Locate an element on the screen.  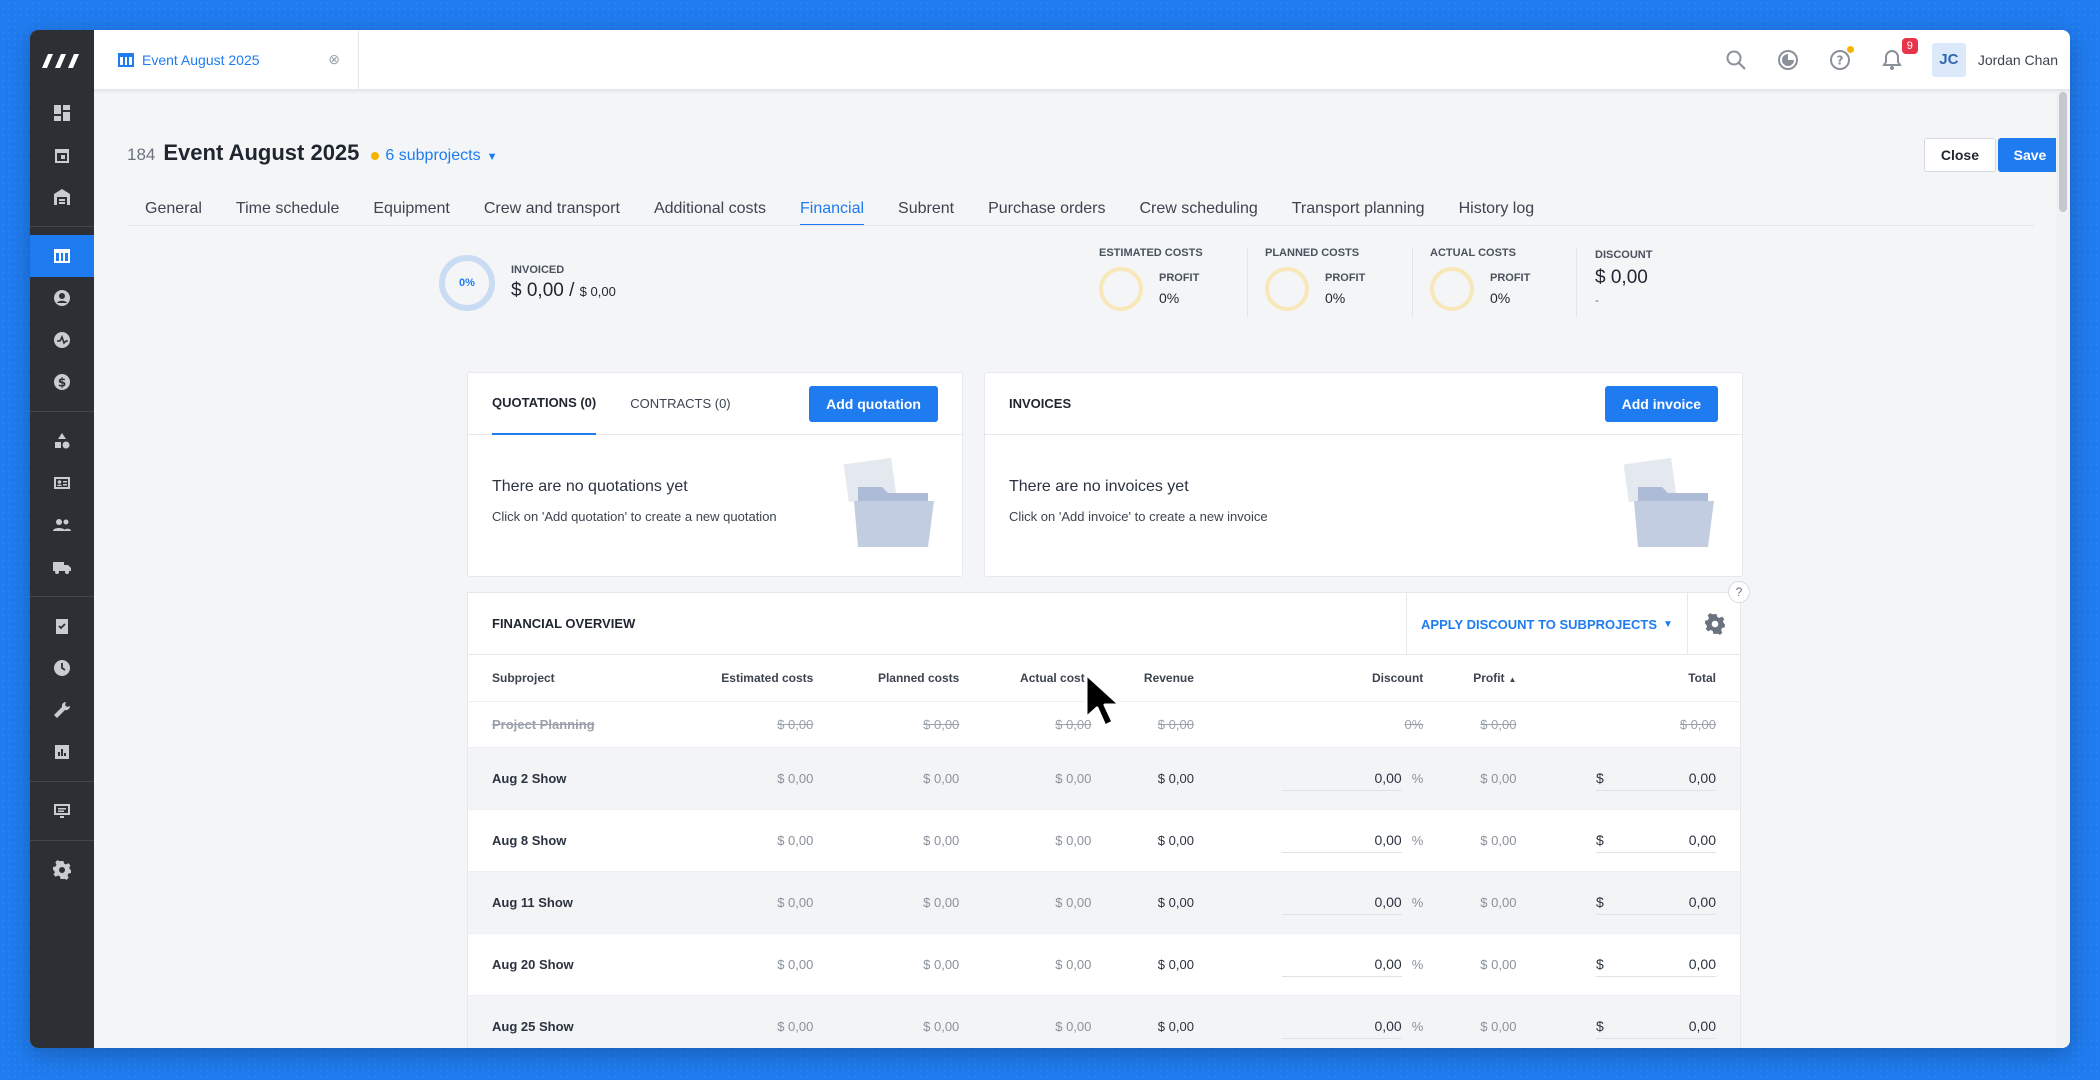
reports-icon is located at coordinates (62, 752).